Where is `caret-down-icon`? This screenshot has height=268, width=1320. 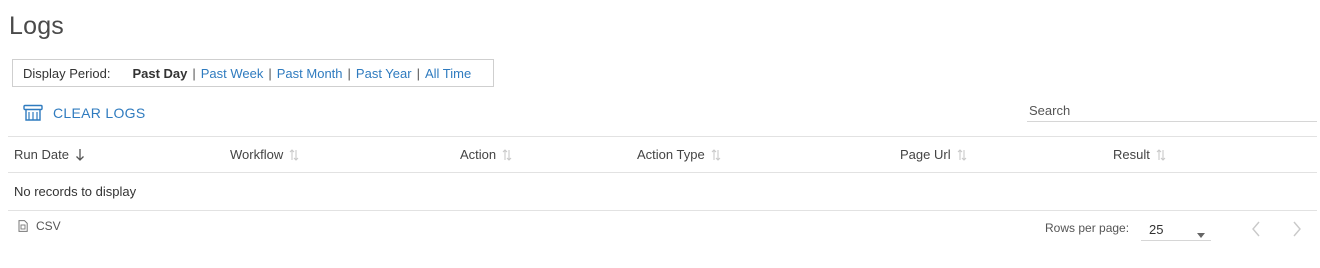 caret-down-icon is located at coordinates (1201, 233).